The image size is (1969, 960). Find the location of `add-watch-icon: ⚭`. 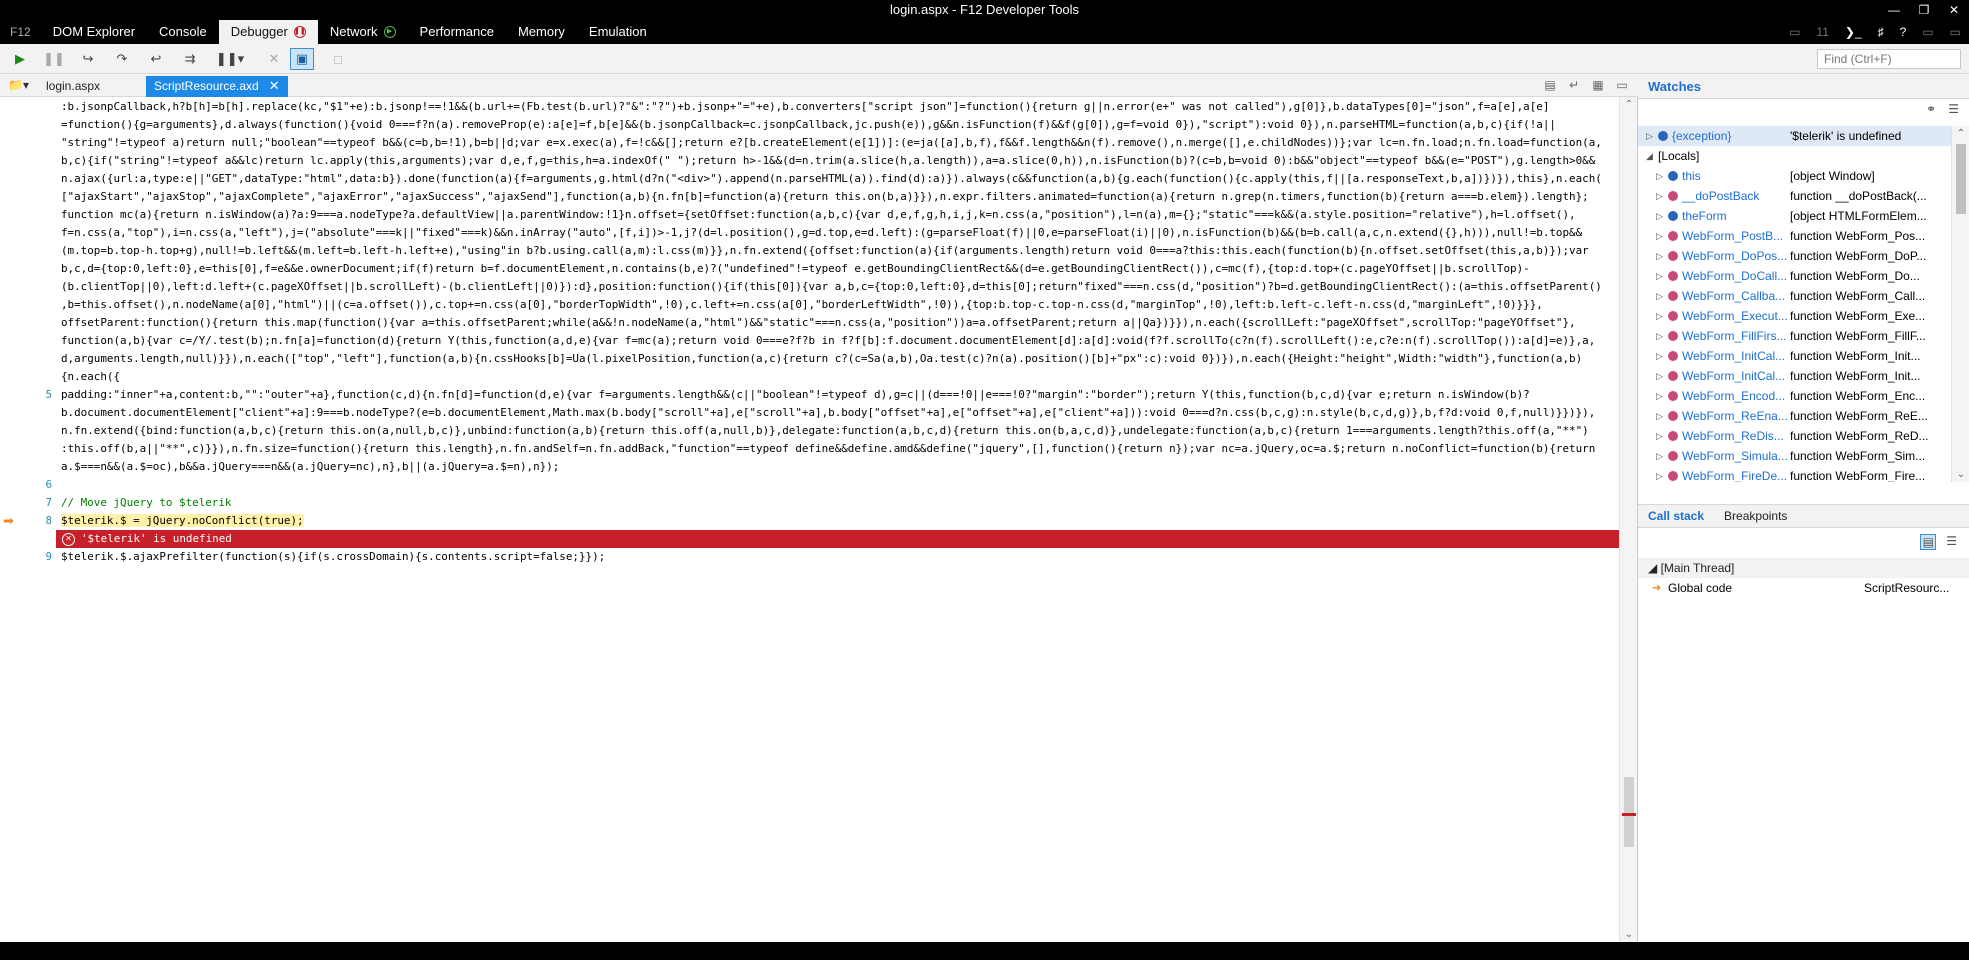

add-watch-icon: ⚭ is located at coordinates (1931, 109).